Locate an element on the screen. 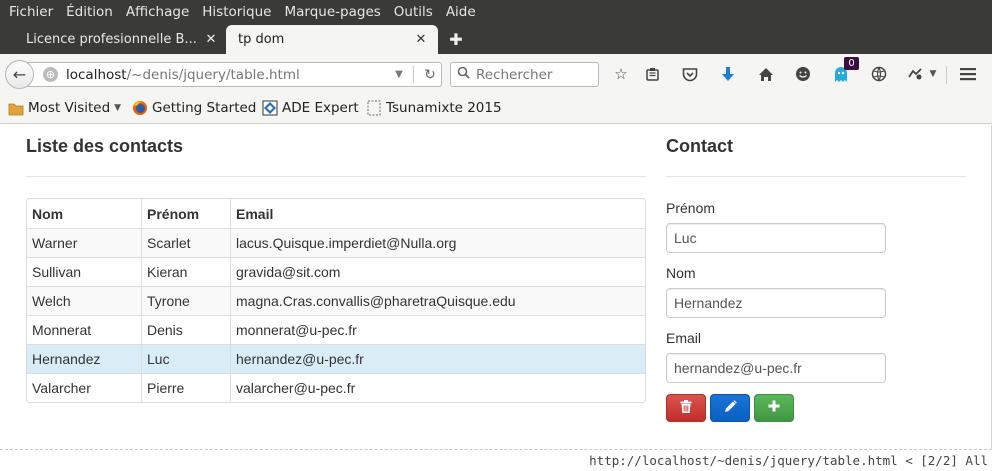  cell-email: valarcher@u-pec.fr is located at coordinates (437, 387).